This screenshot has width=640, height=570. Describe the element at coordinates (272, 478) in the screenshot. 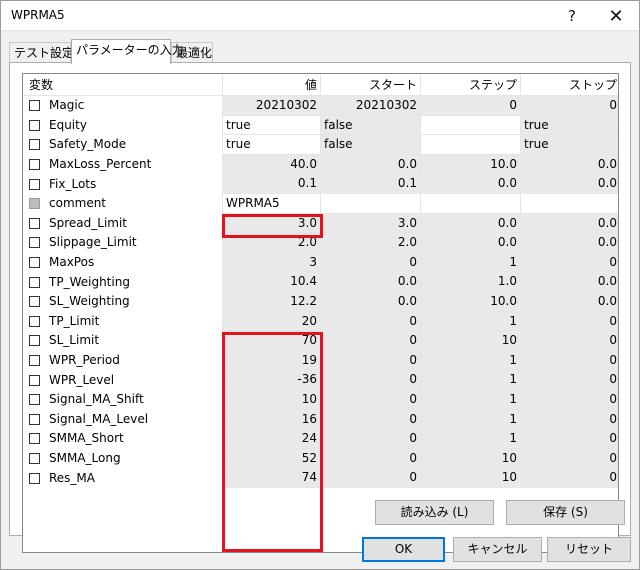

I see `value-cell: 74` at that location.